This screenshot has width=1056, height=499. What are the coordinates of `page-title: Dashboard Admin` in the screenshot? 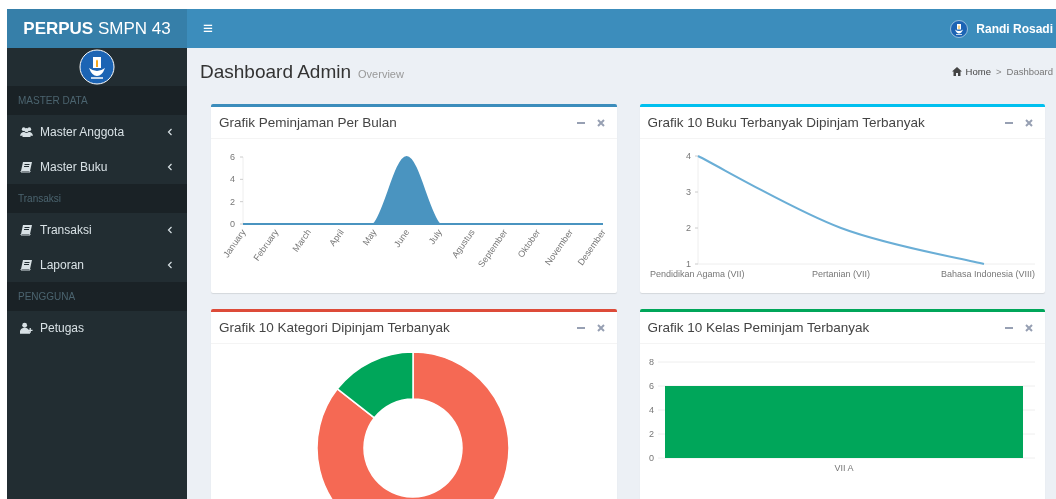 It's located at (276, 71).